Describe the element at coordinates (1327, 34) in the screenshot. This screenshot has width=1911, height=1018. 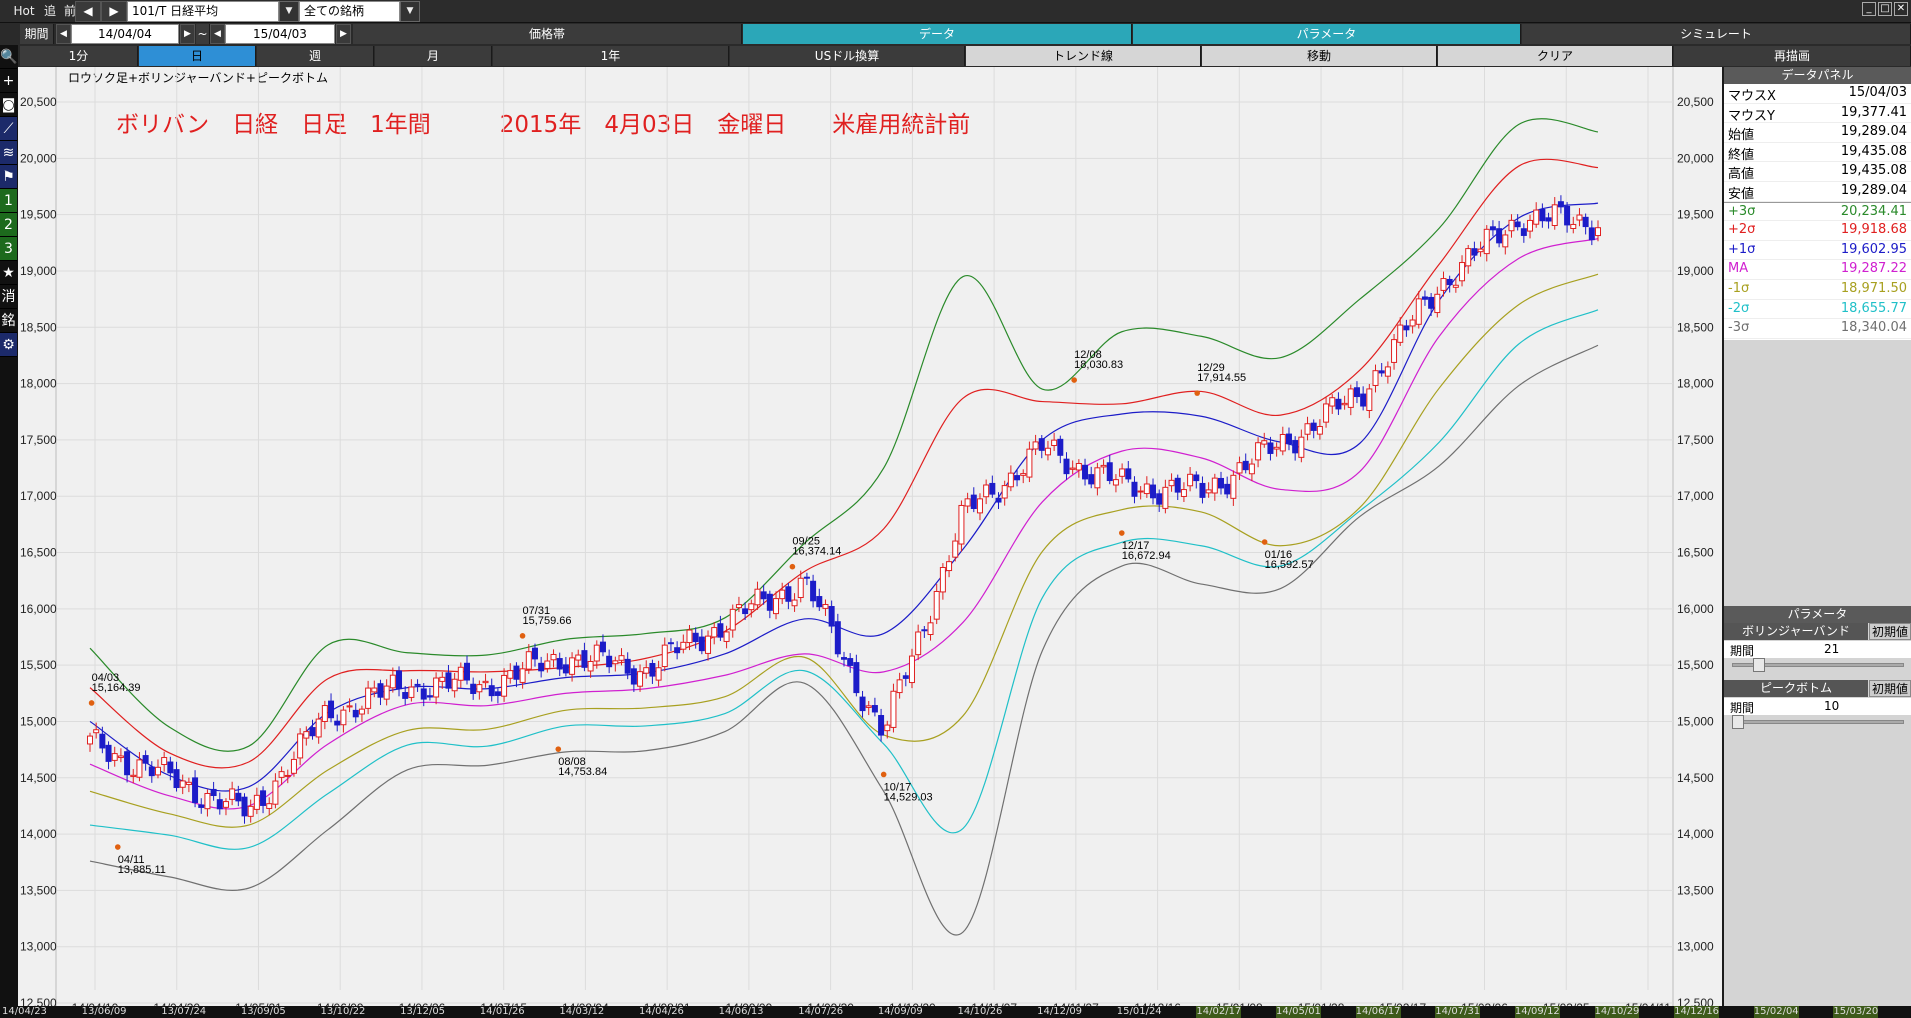
I see `tab-parameter: パラメータ` at that location.